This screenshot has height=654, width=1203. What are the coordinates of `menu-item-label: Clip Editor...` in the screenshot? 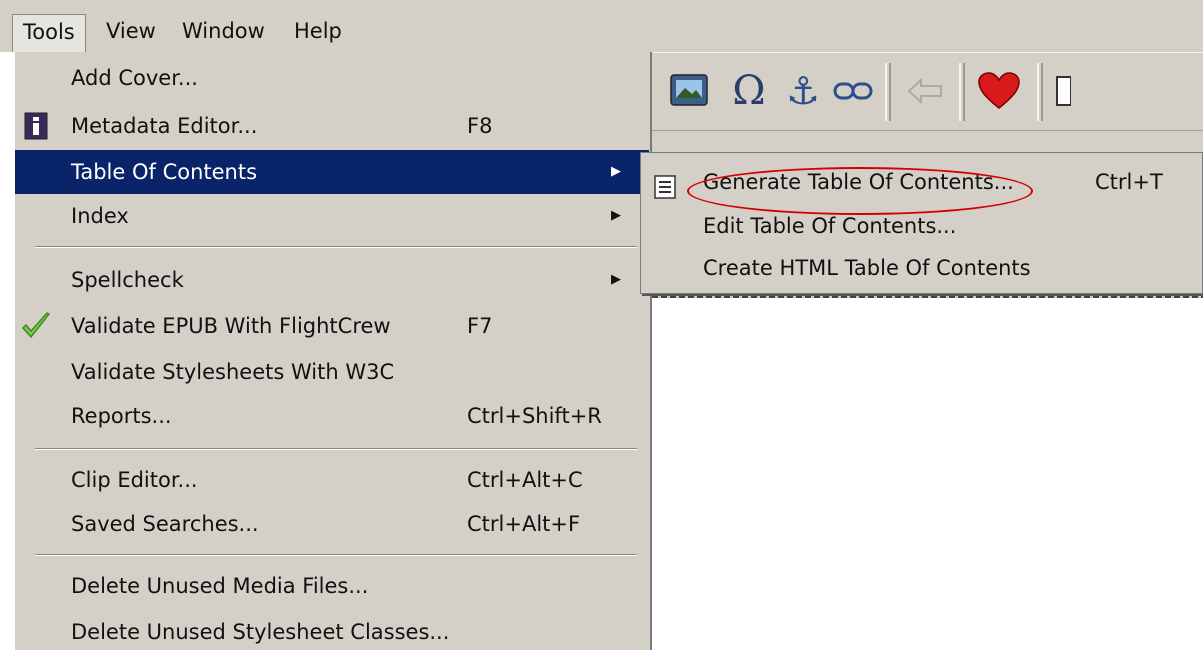 It's located at (134, 480).